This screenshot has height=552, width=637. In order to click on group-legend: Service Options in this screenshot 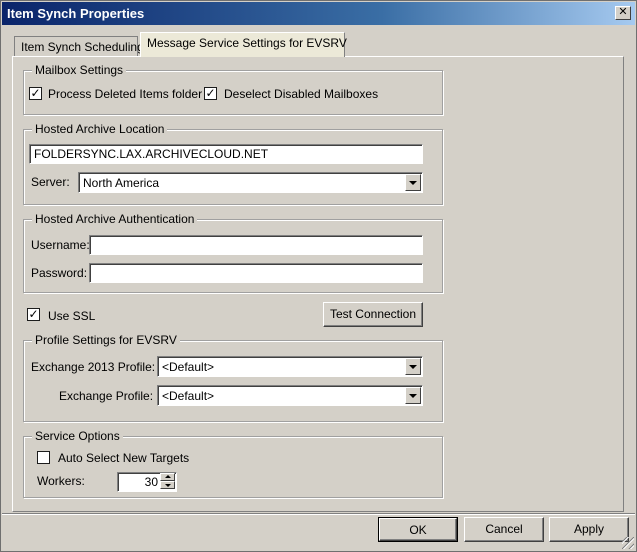, I will do `click(77, 436)`.